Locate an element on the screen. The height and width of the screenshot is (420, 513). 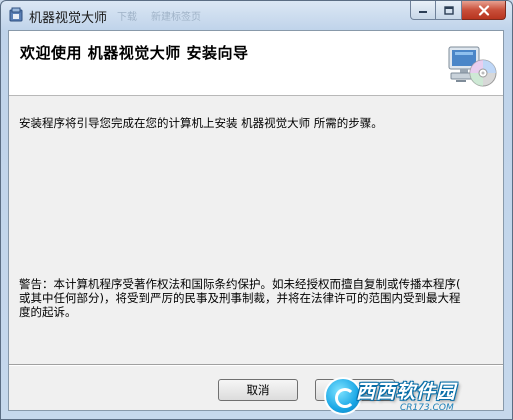
minimize-button is located at coordinates (423, 10).